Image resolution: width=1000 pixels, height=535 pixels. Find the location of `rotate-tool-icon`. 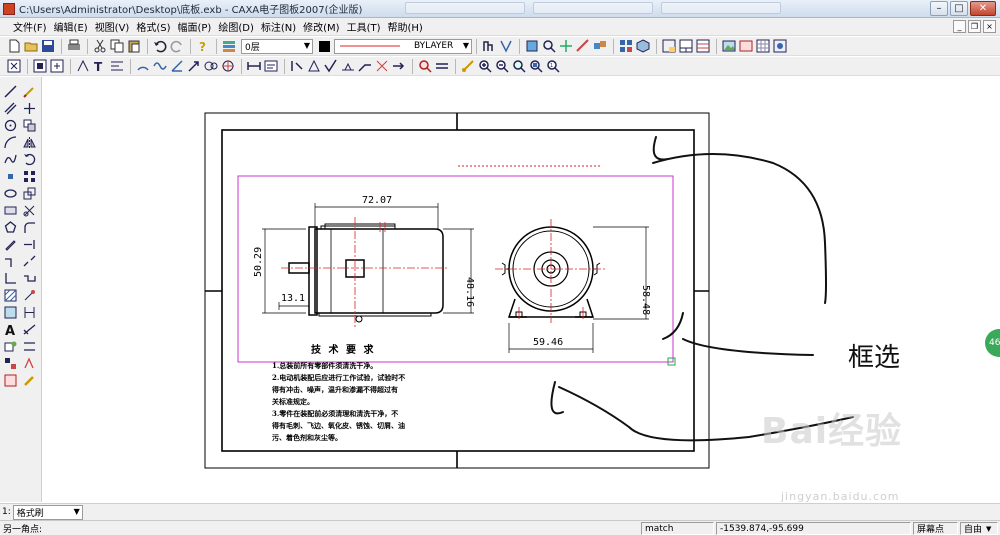

rotate-tool-icon is located at coordinates (29, 159).